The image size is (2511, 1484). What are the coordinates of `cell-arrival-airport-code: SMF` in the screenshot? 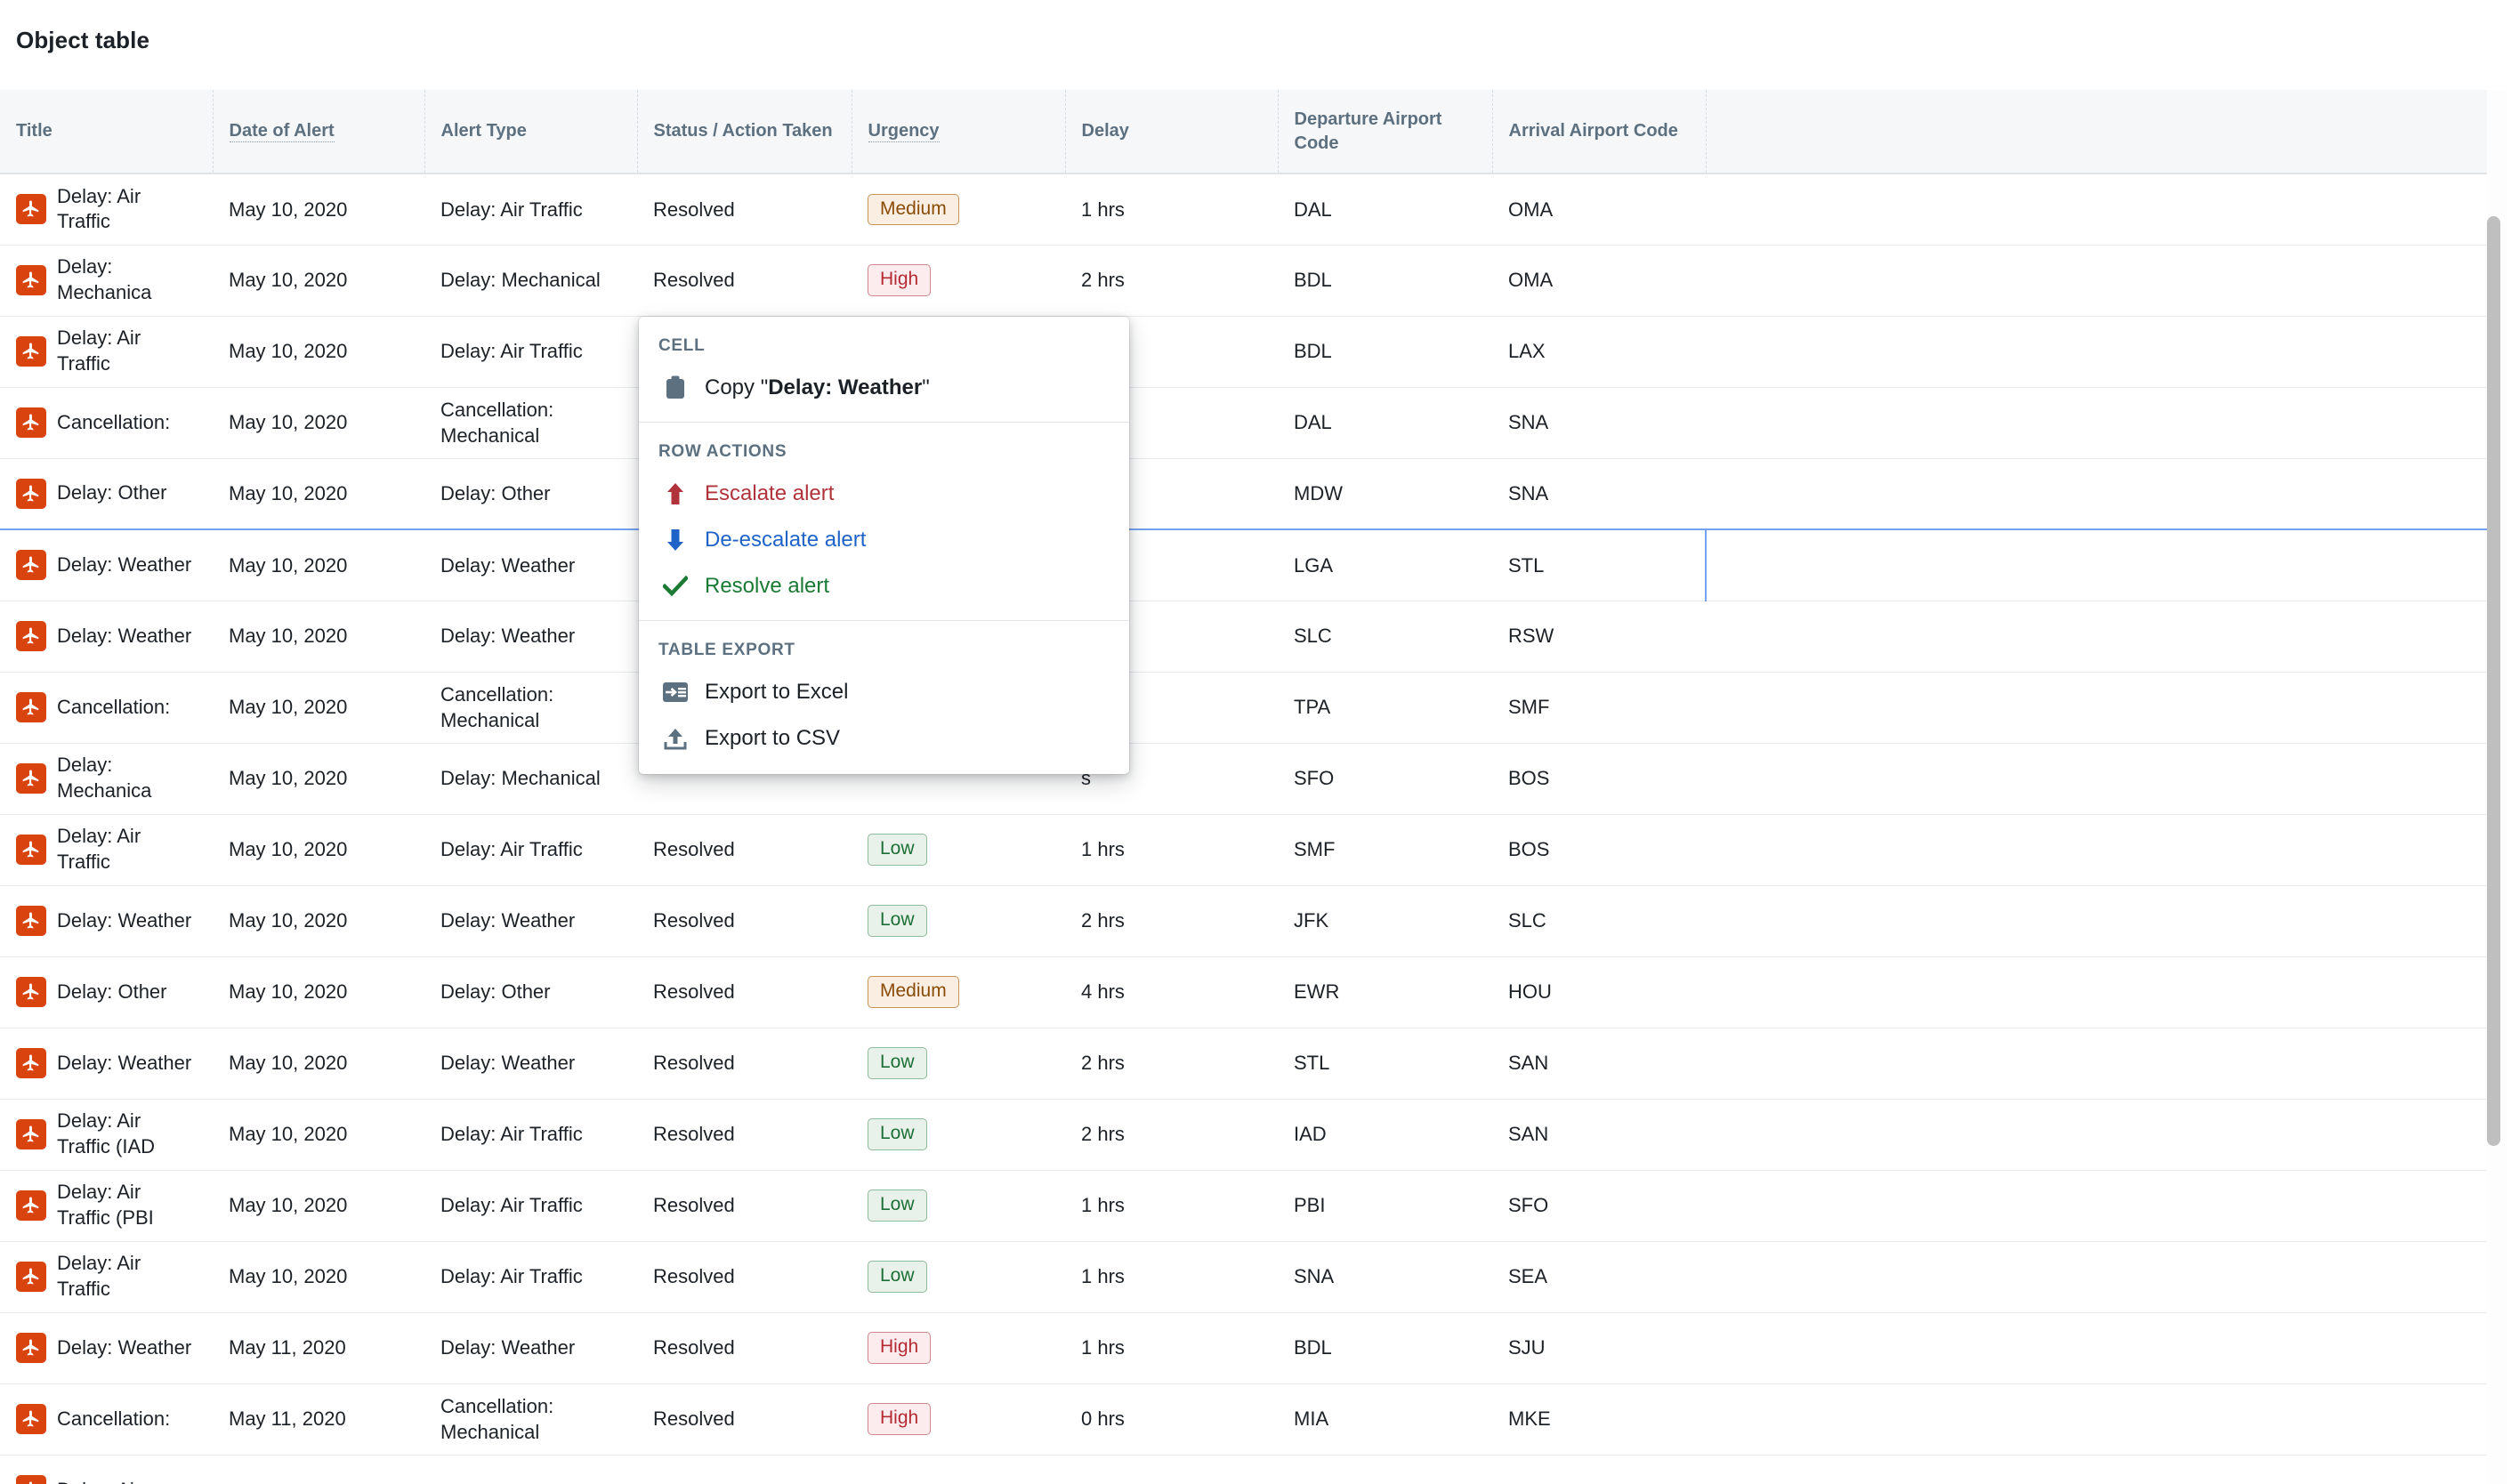 It's located at (1599, 708).